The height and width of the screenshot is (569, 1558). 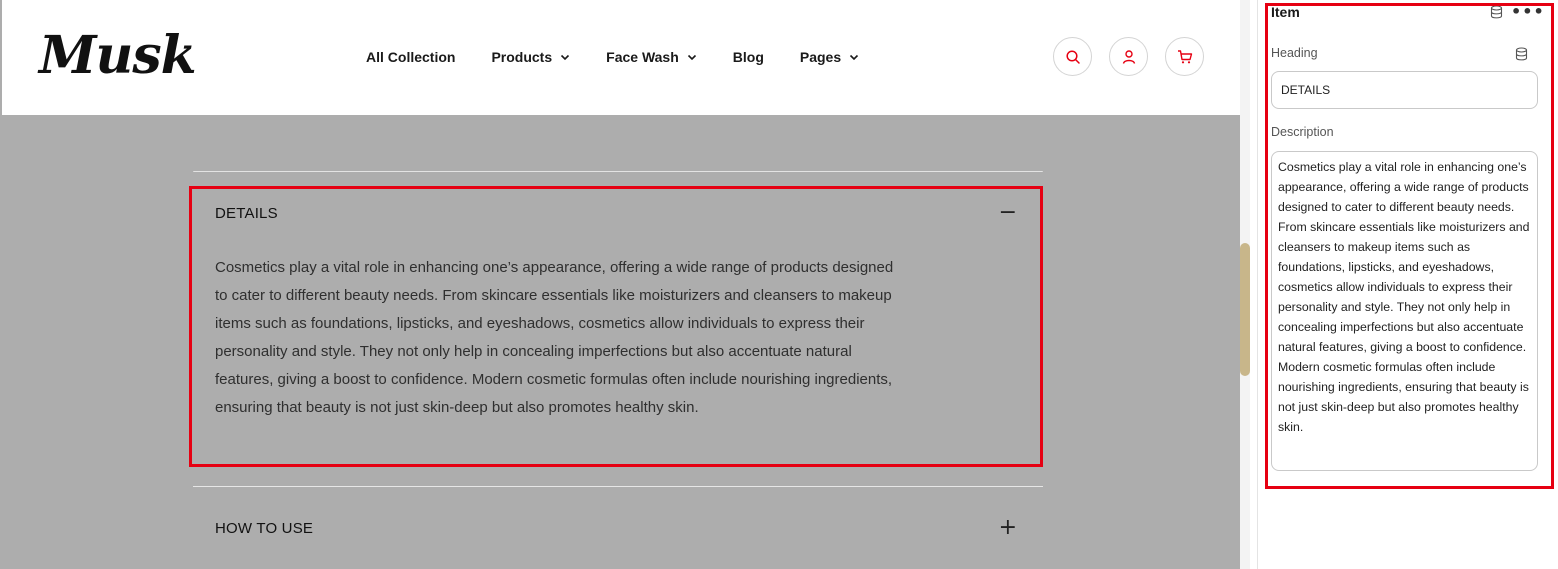 I want to click on nav-label: Blog, so click(x=748, y=57).